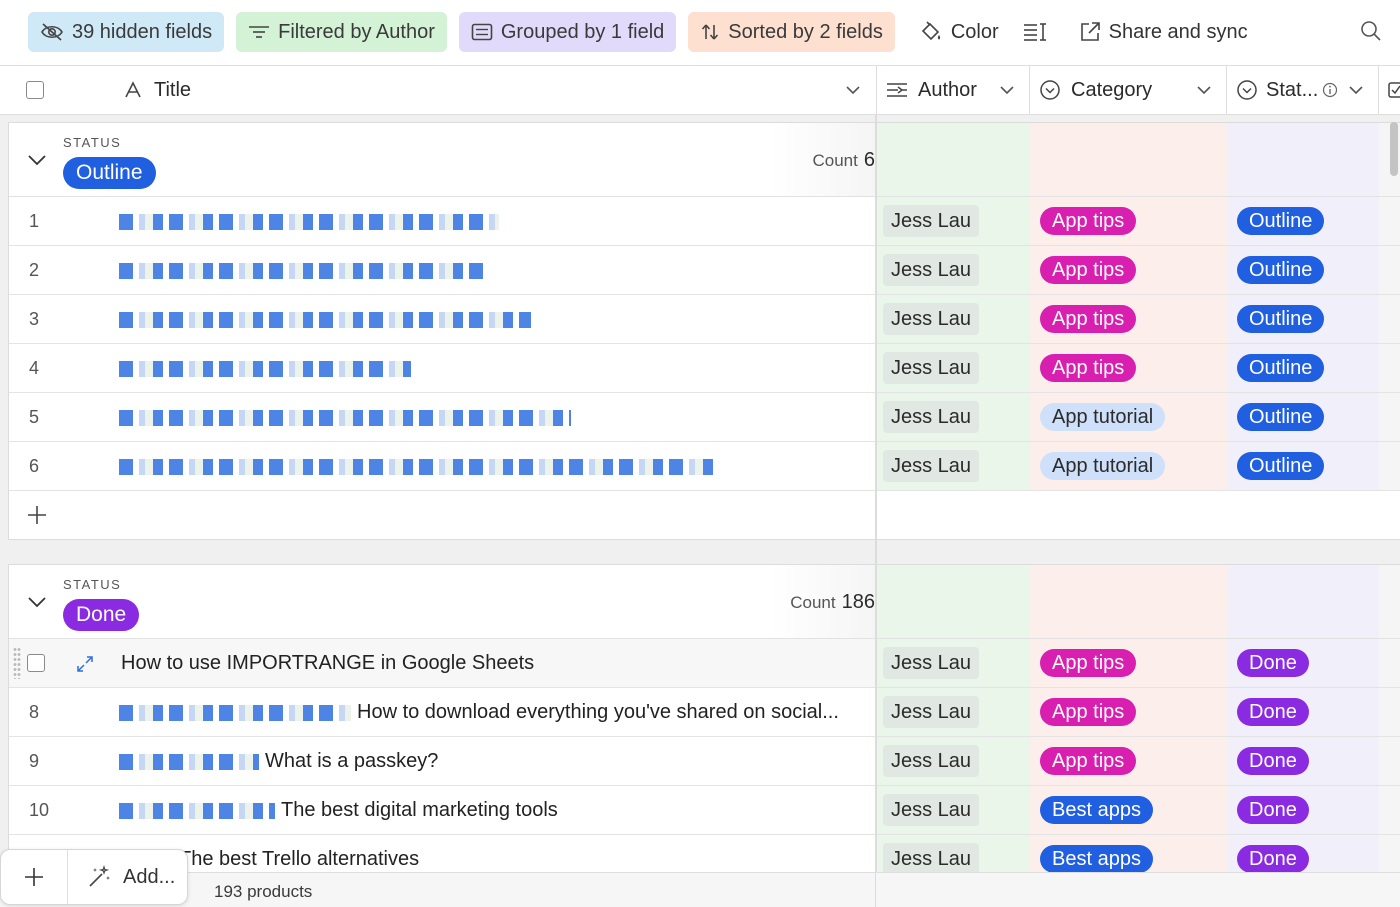  I want to click on table-row: 5 Jess Lau App tutorial Outline, so click(704, 417).